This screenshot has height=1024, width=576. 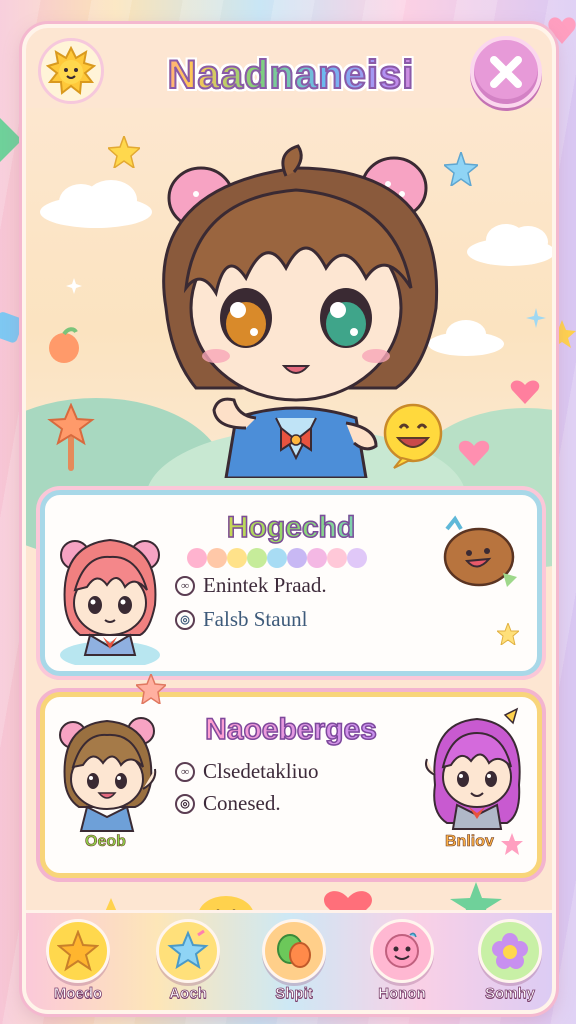 What do you see at coordinates (71, 437) in the screenshot?
I see `star-wand-icon` at bounding box center [71, 437].